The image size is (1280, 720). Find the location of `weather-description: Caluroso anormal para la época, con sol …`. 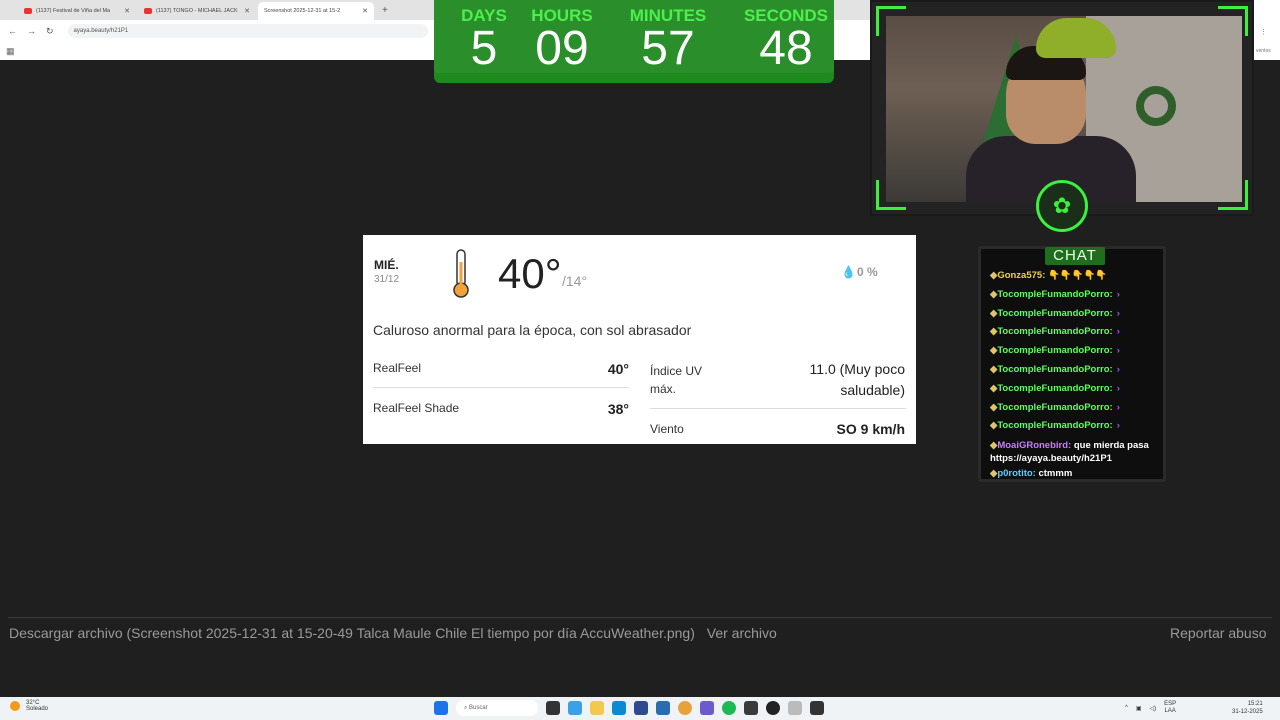

weather-description: Caluroso anormal para la época, con sol … is located at coordinates (532, 330).